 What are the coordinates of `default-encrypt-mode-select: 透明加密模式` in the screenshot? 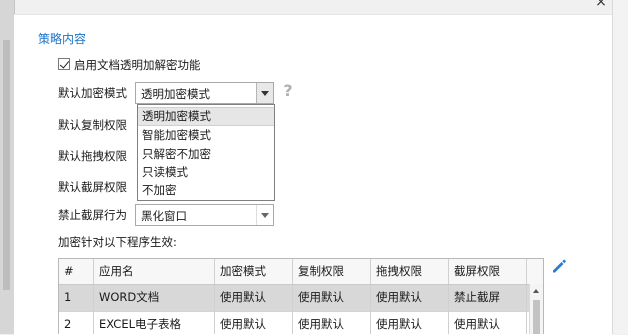 It's located at (204, 93).